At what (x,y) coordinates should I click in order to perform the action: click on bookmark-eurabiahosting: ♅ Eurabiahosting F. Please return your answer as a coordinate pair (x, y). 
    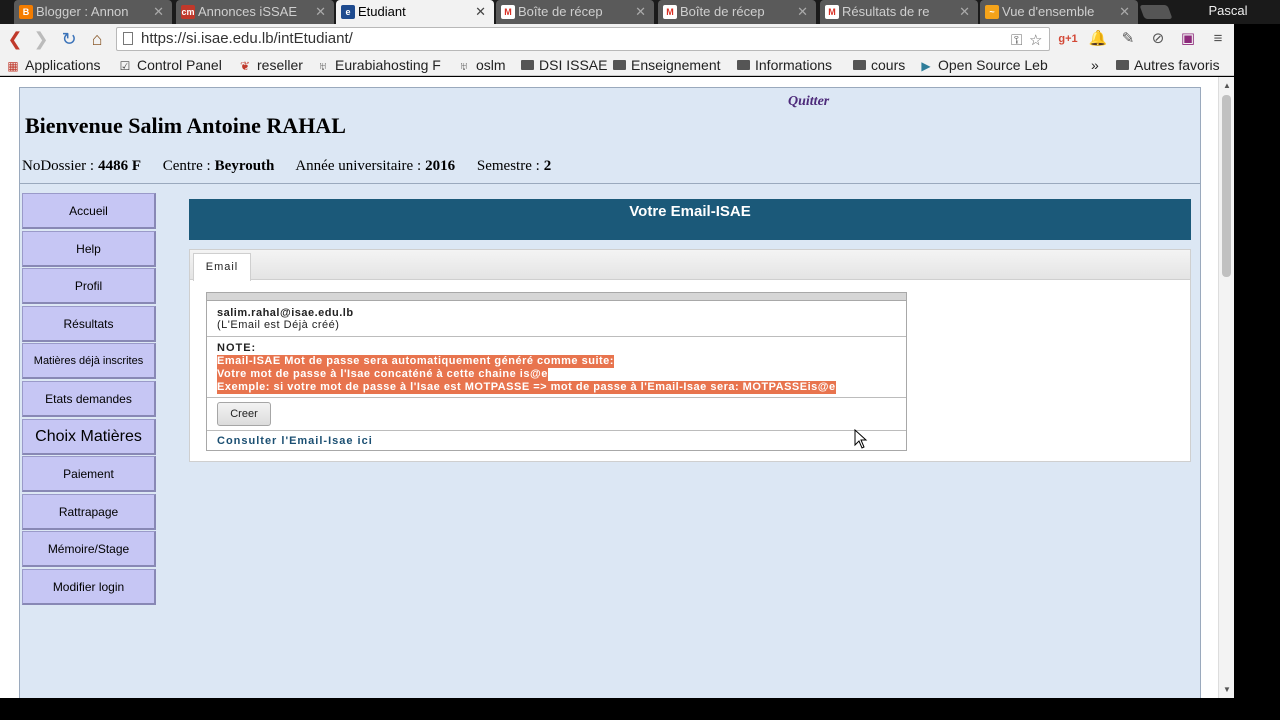
    Looking at the image, I should click on (378, 65).